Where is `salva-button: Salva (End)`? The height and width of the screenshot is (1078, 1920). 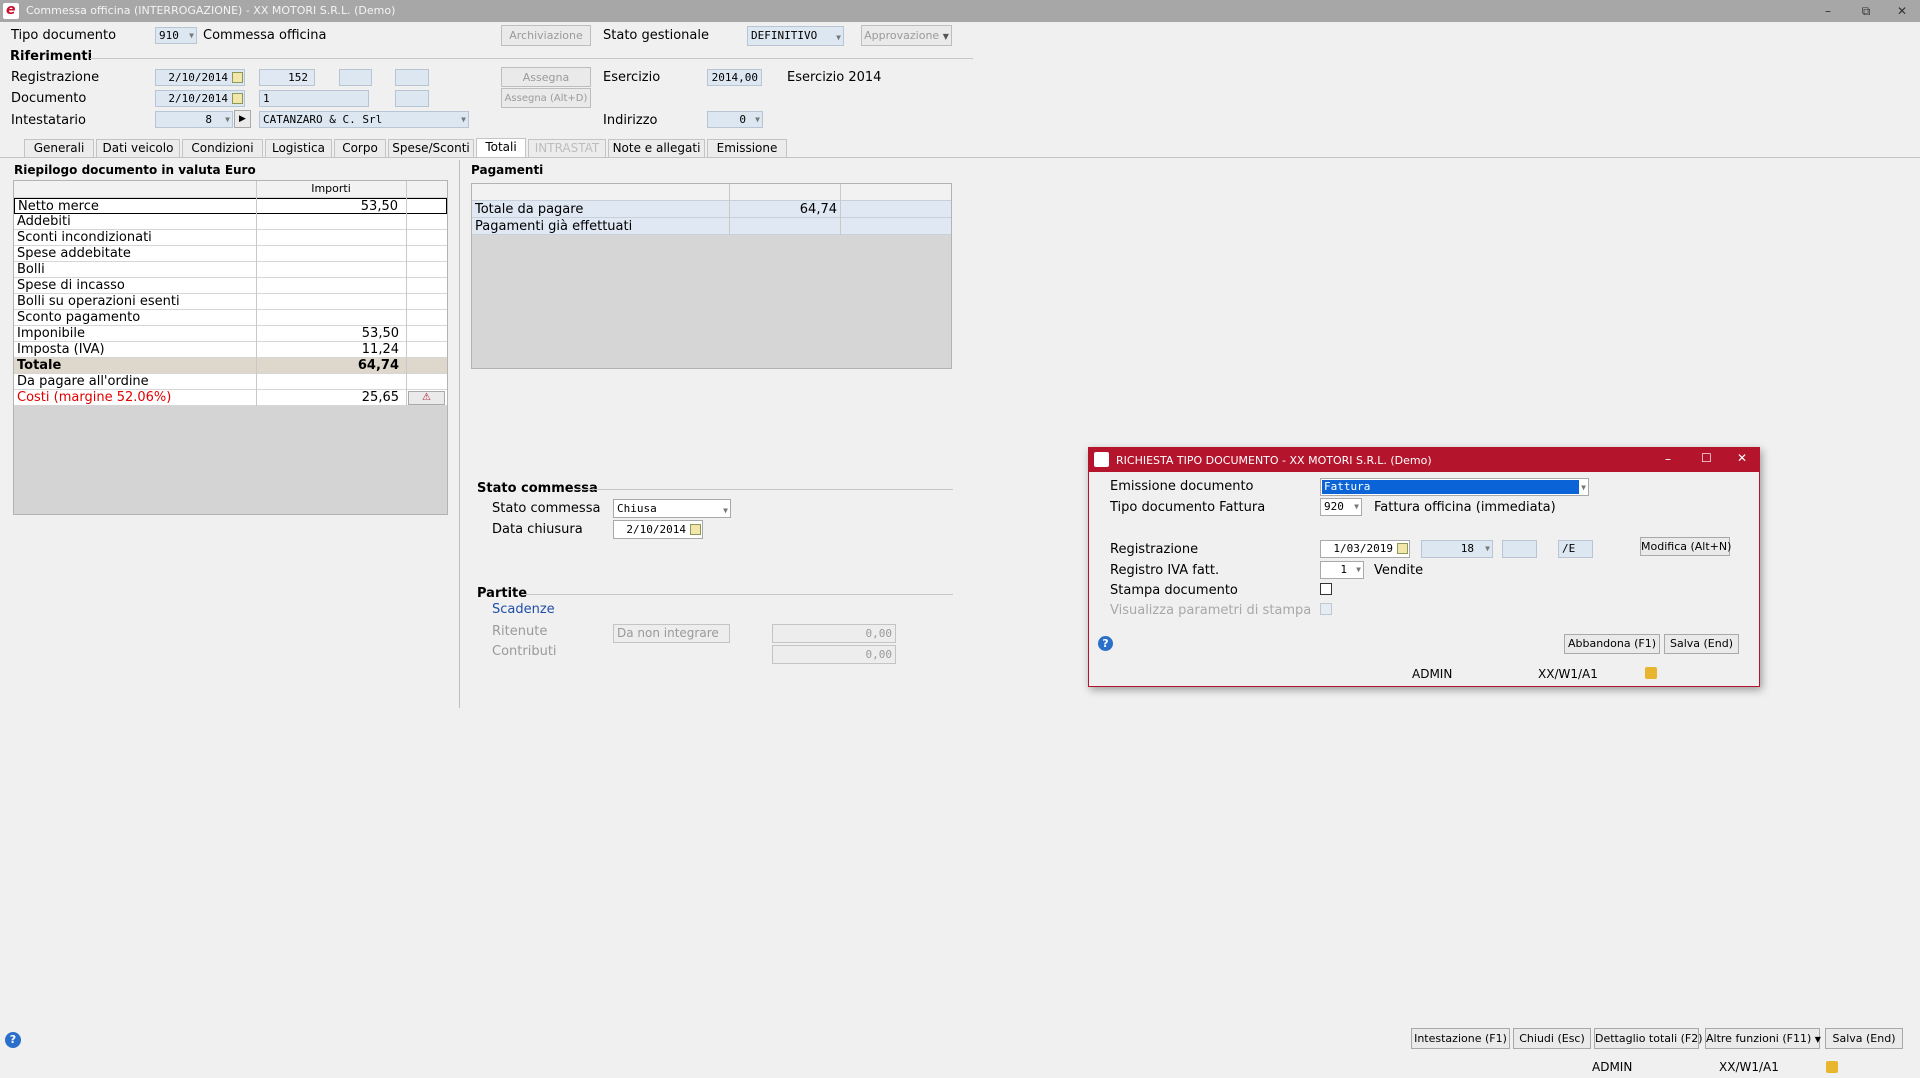 salva-button: Salva (End) is located at coordinates (1864, 1038).